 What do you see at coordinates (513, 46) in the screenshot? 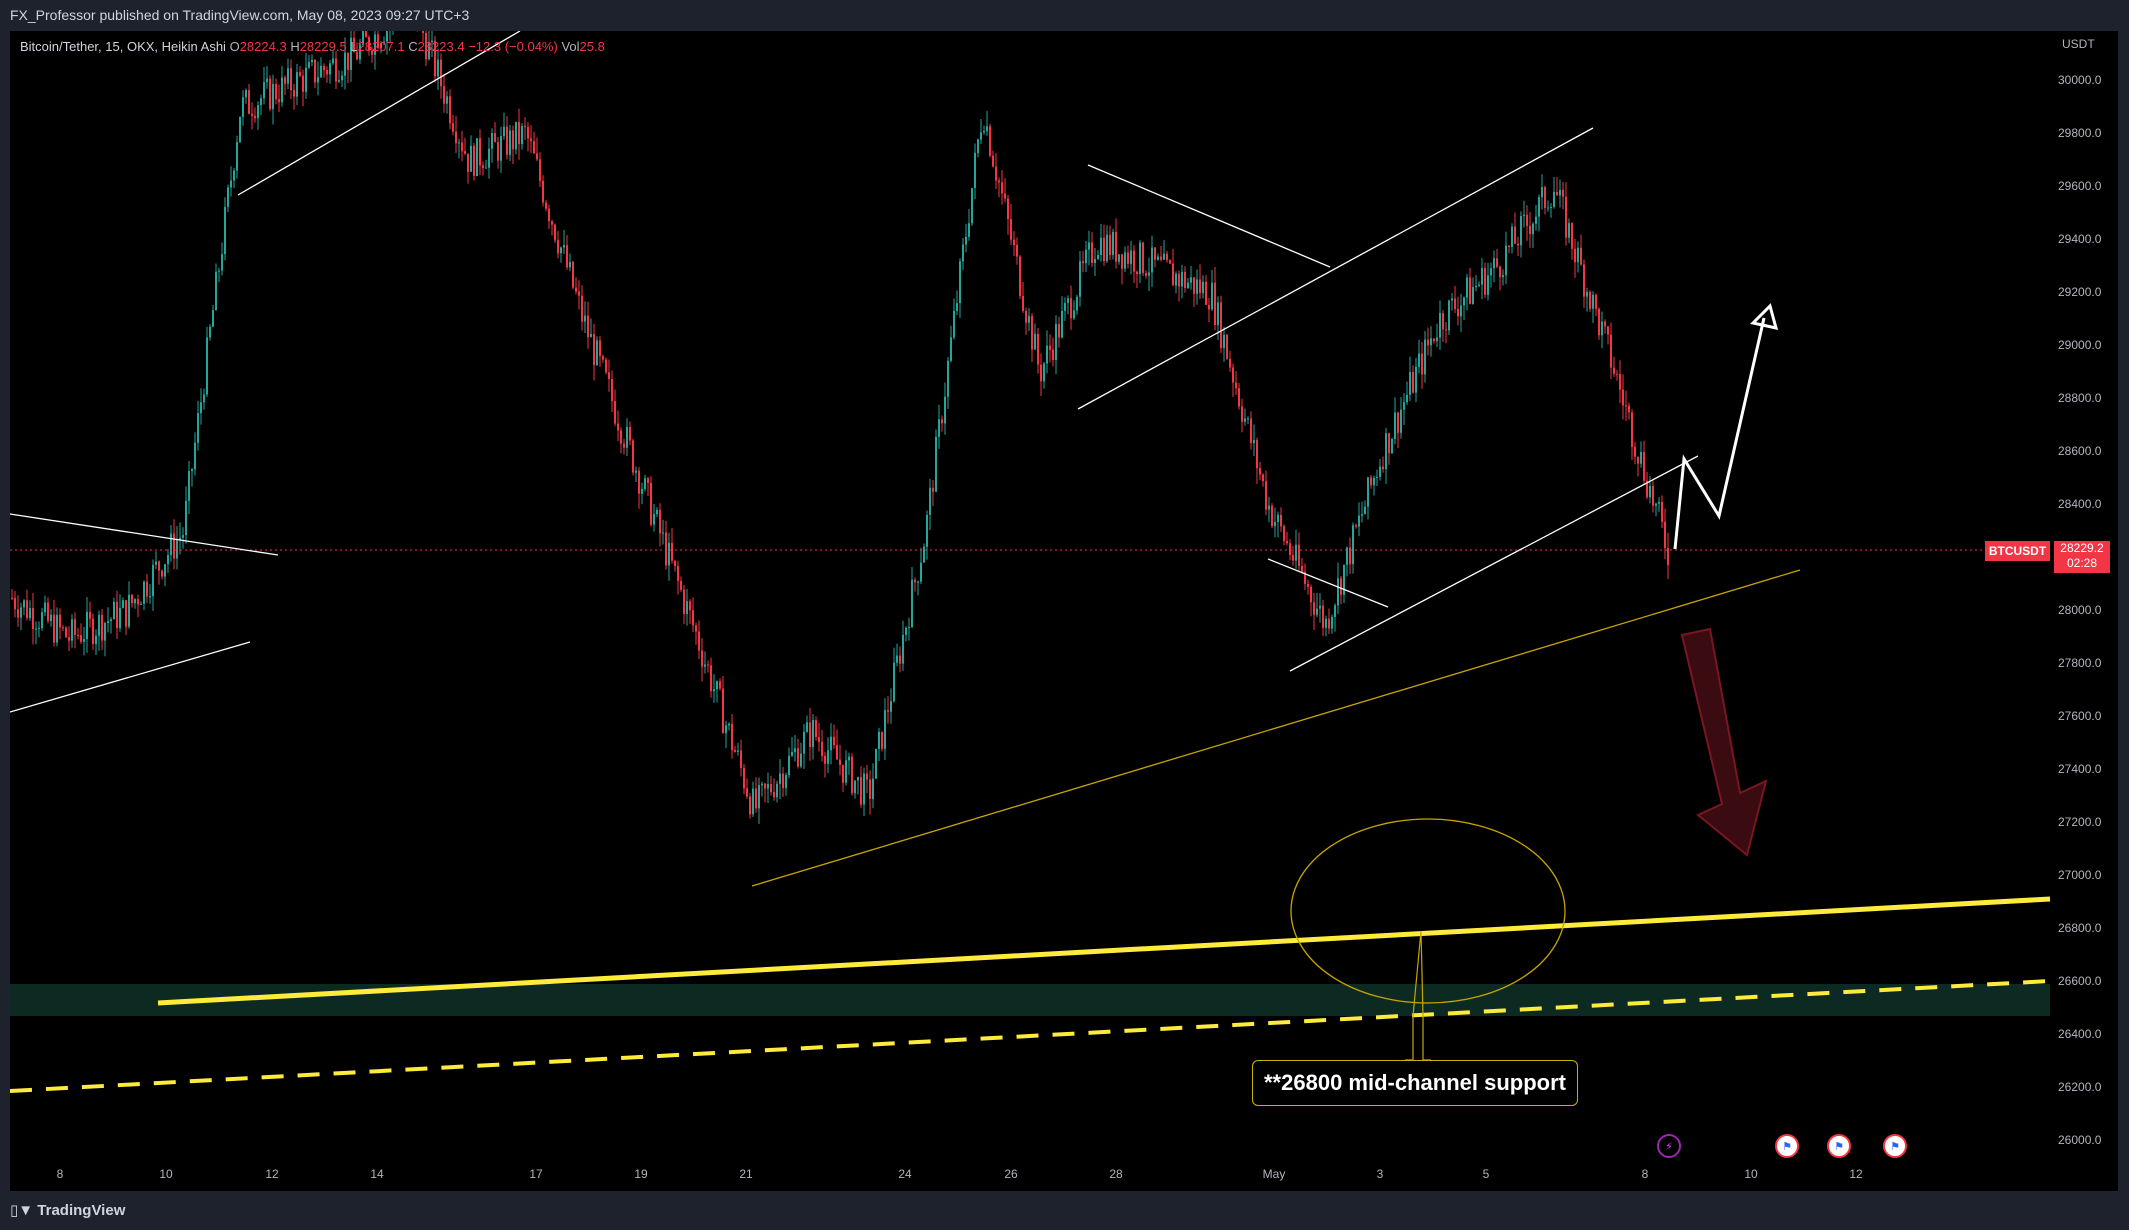
I see `legend-change: −12.3 (−0.04%)` at bounding box center [513, 46].